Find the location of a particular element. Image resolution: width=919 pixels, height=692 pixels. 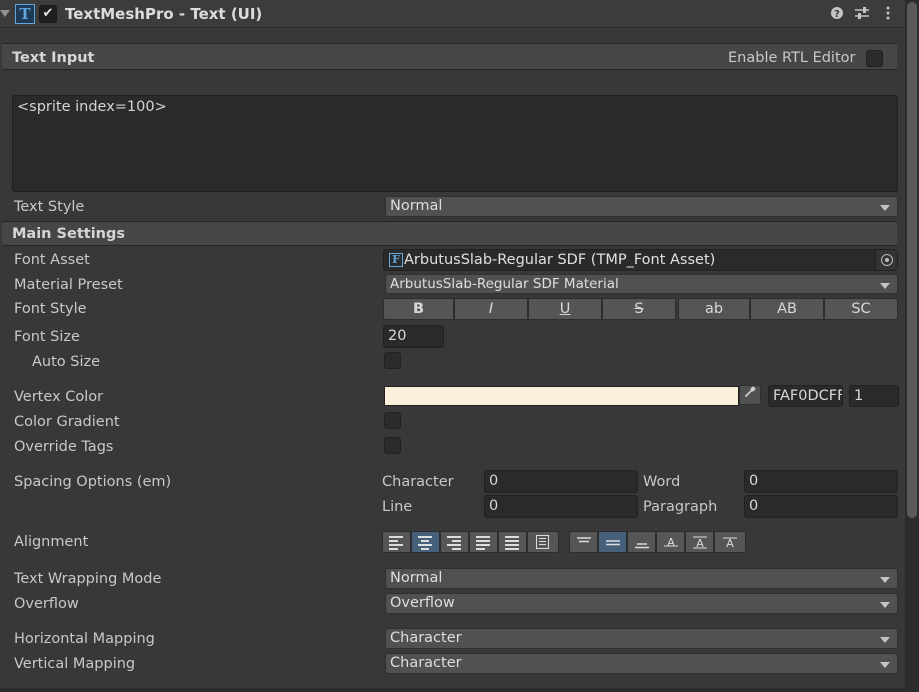

word-spacing-field: 0 is located at coordinates (821, 481).